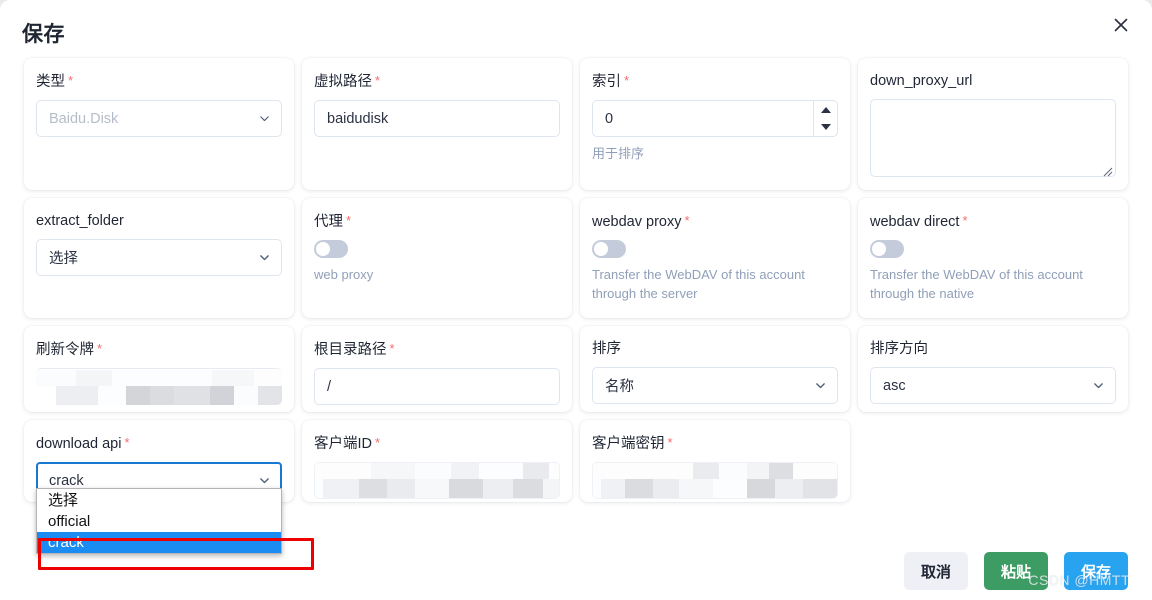  What do you see at coordinates (159, 118) in the screenshot?
I see `type-select: Baidu.Disk` at bounding box center [159, 118].